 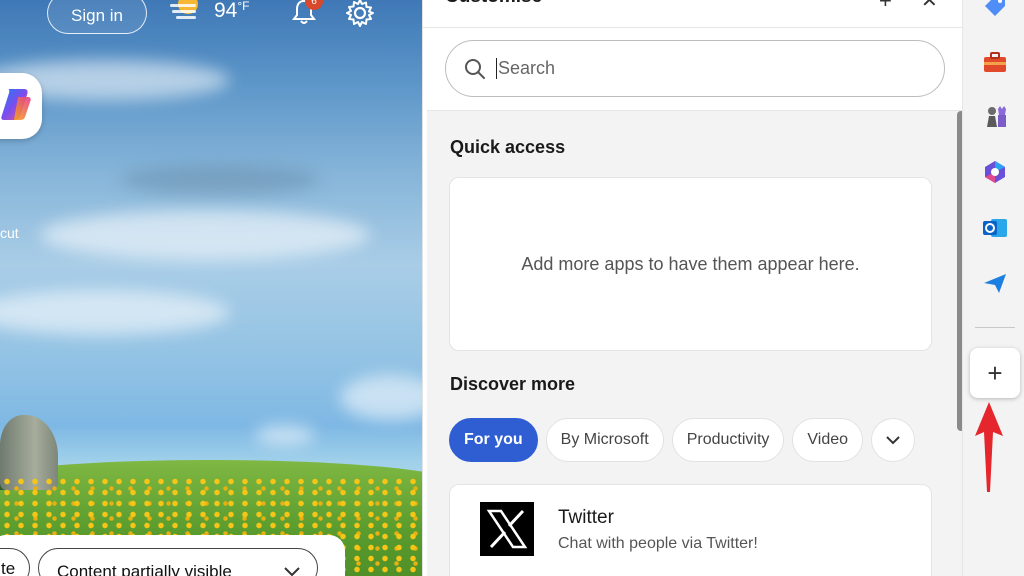 I want to click on quick-access-empty-message: Add more apps to have them appear here., so click(x=690, y=264).